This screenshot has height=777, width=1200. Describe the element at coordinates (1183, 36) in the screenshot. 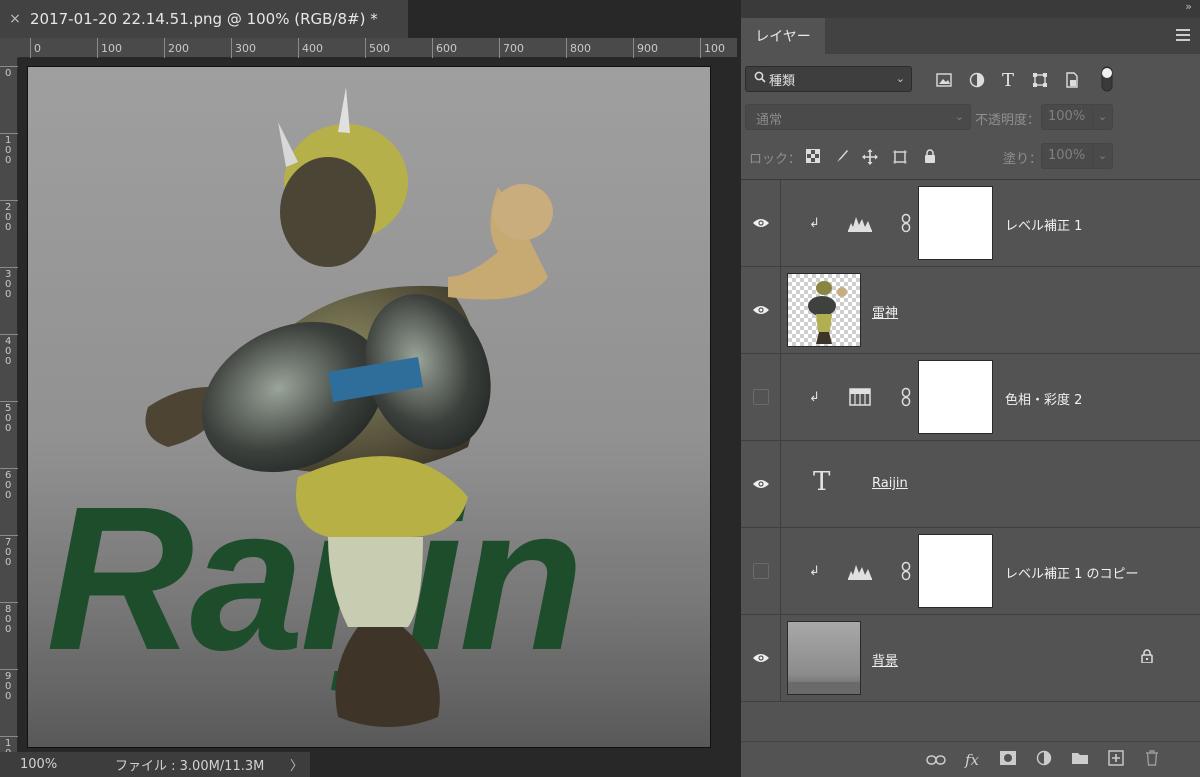

I see `hamburger-icon` at that location.